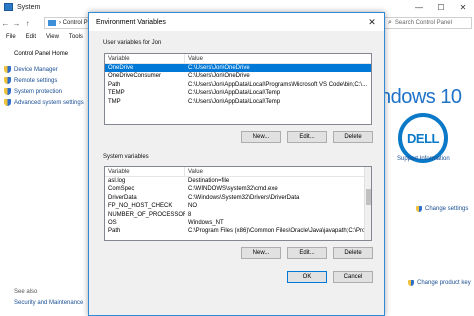 The image size is (474, 316). I want to click on security-maintenance-link: Security and Maintenance, so click(48, 303).